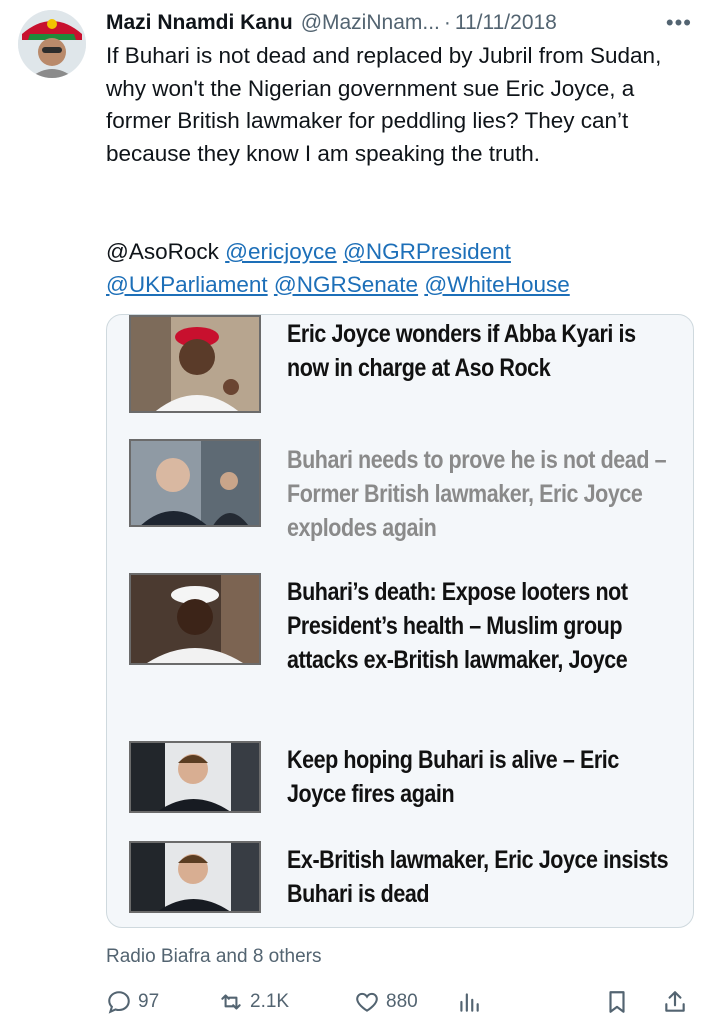 This screenshot has width=709, height=1024. I want to click on repost-icon, so click(231, 1002).